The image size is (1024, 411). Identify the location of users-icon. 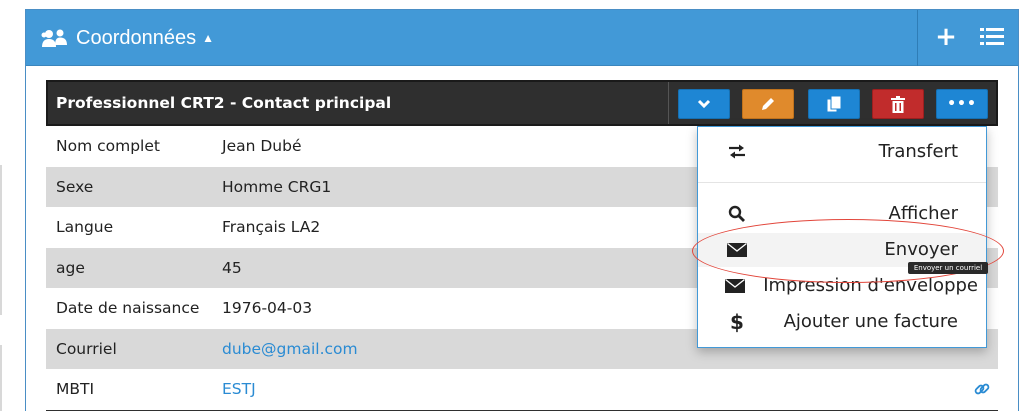
(54, 38).